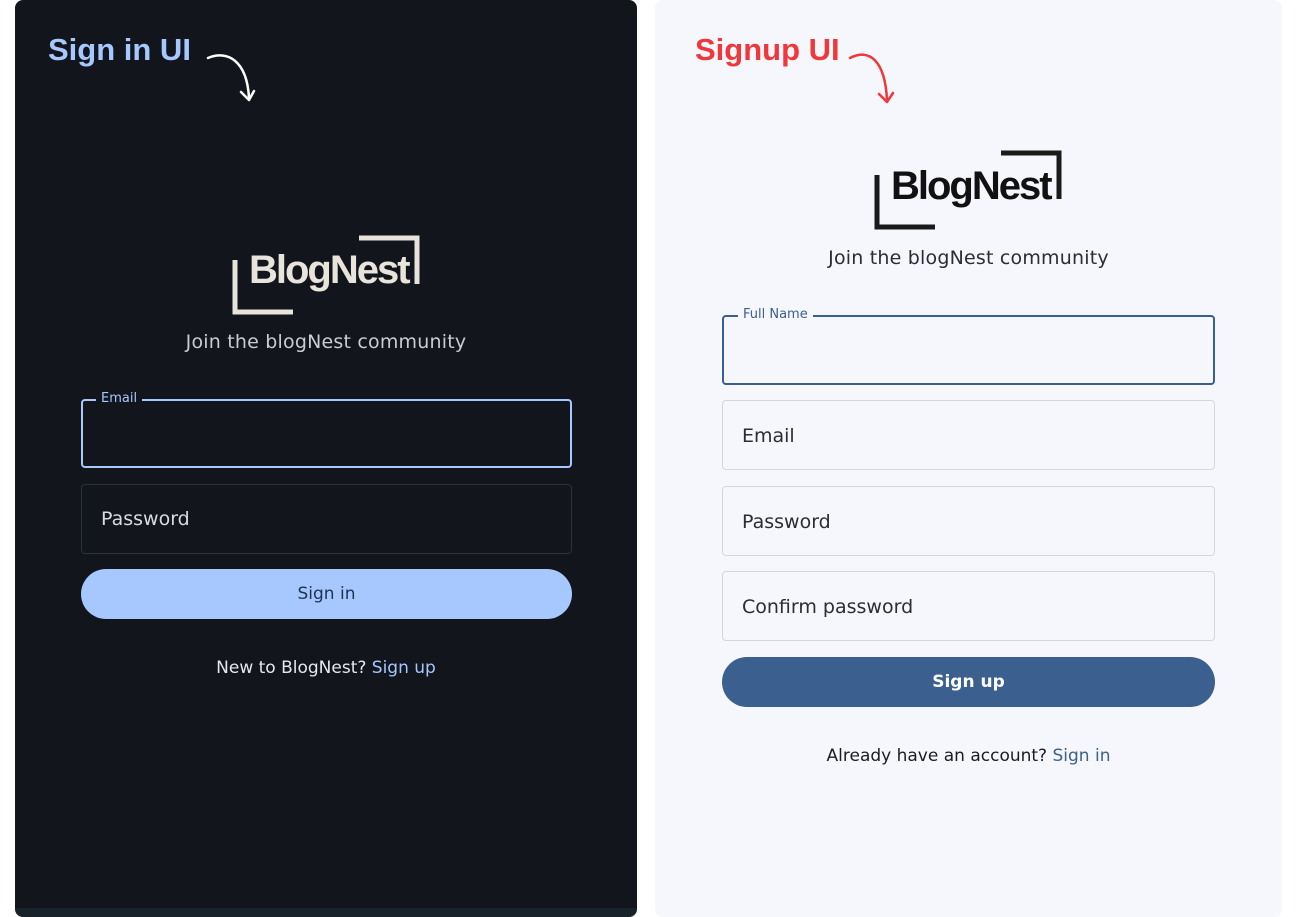 The width and height of the screenshot is (1300, 917). What do you see at coordinates (326, 342) in the screenshot?
I see `signin-tagline: Join the blogNest community` at bounding box center [326, 342].